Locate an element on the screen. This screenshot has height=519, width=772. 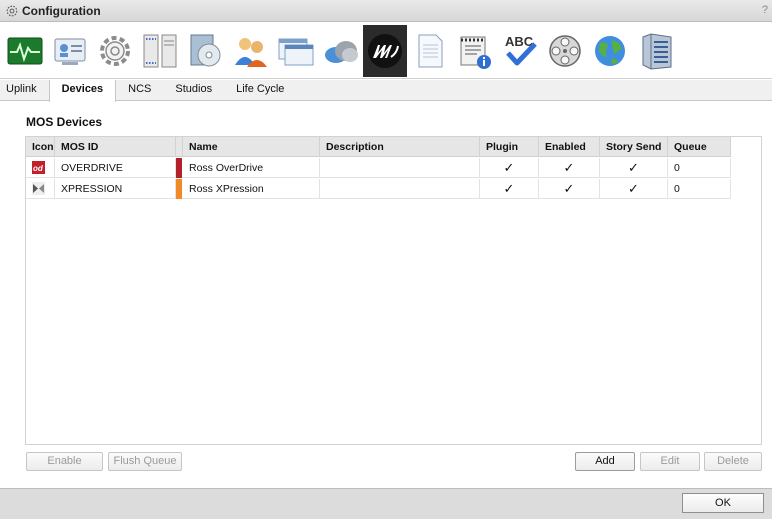
toolbar-idcard-button is located at coordinates (70, 51).